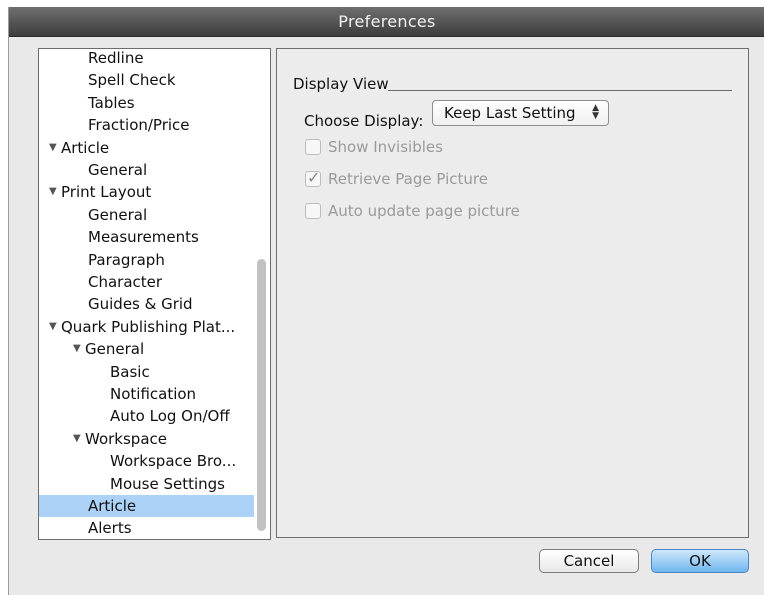 This screenshot has height=595, width=764. Describe the element at coordinates (146, 148) in the screenshot. I see `tree-item: ▼ Article` at that location.